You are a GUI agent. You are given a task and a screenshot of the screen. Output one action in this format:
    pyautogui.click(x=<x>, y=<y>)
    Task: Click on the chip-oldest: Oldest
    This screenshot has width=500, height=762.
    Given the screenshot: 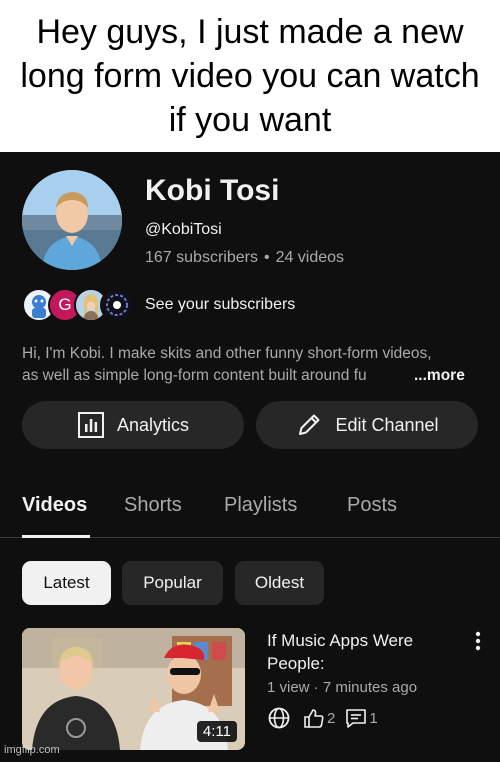 What is the action you would take?
    pyautogui.click(x=279, y=583)
    